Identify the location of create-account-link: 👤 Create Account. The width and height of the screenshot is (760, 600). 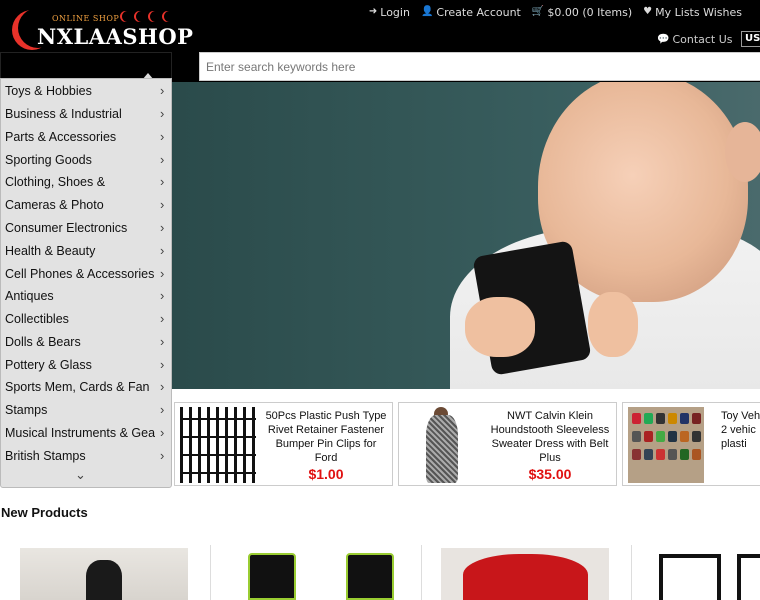
(471, 12).